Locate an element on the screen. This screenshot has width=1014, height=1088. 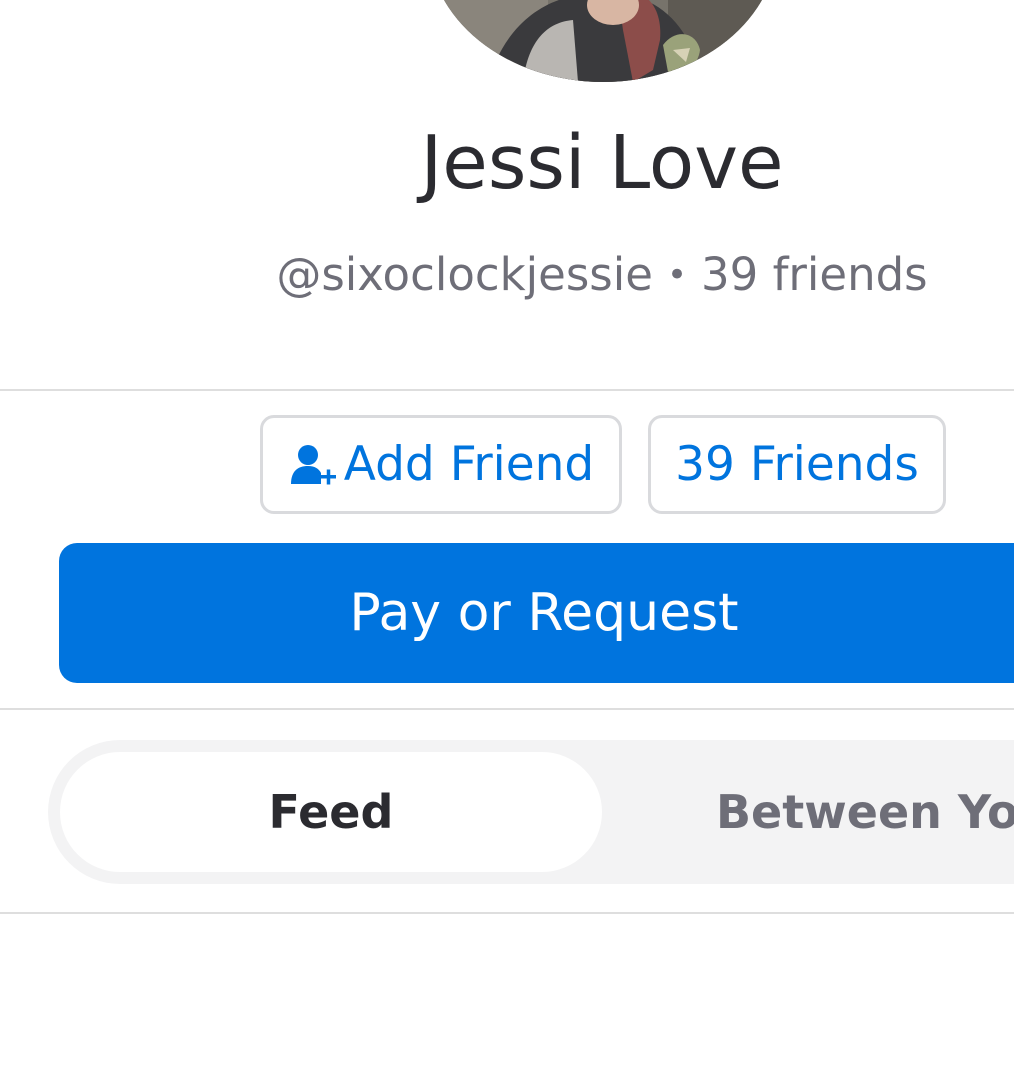
friends-list-button: 39 Friends is located at coordinates (797, 464).